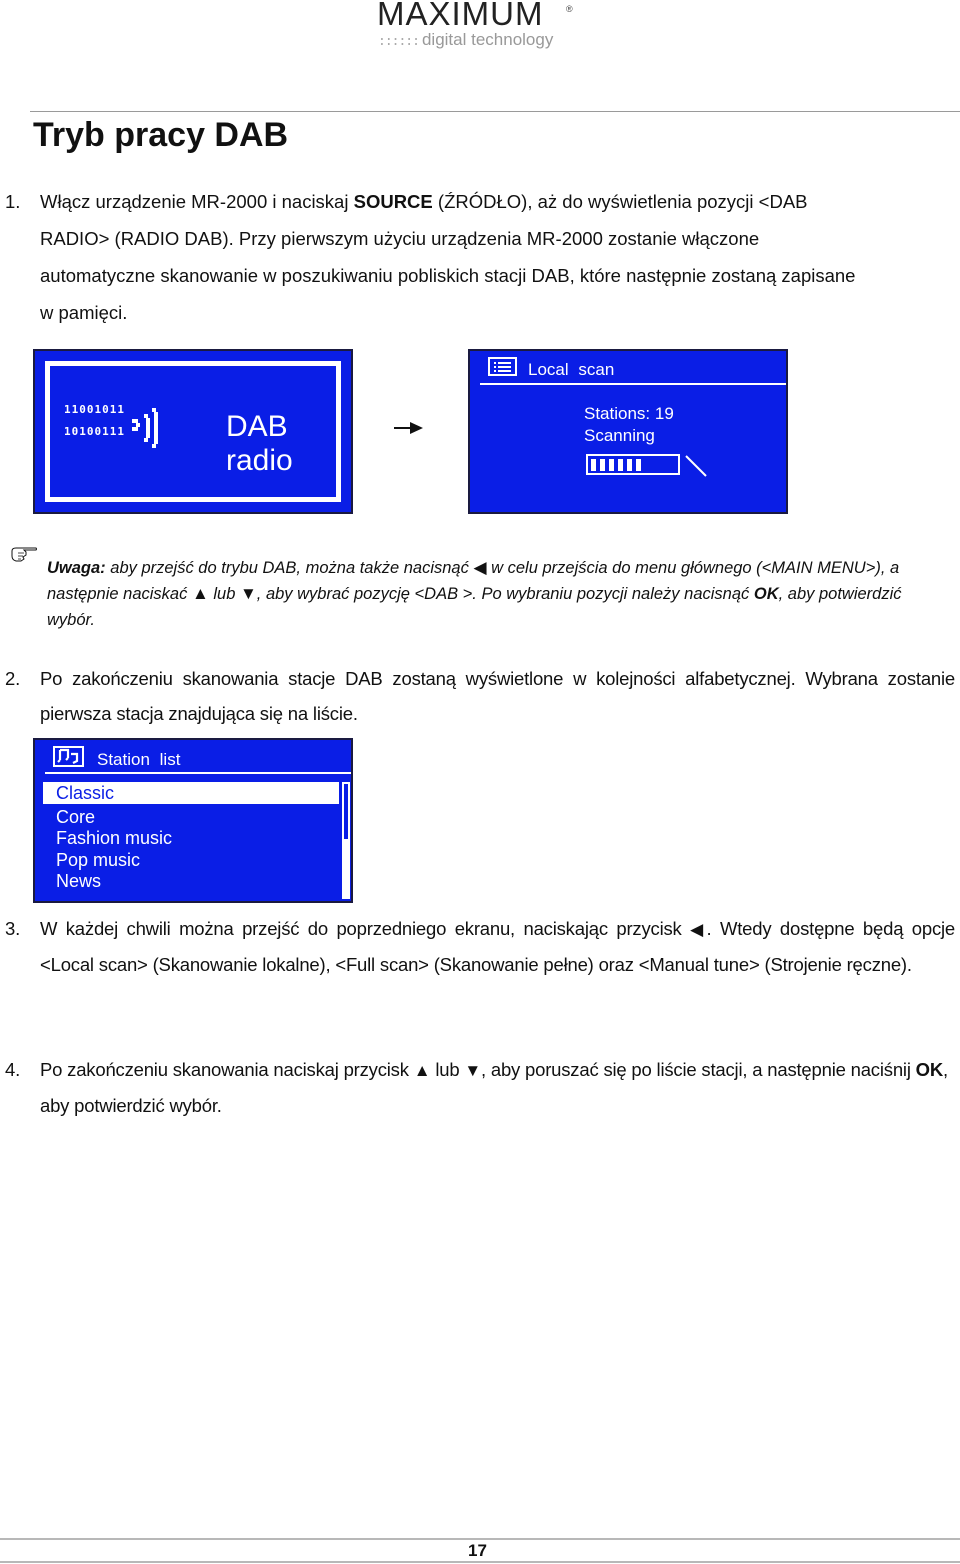 This screenshot has width=960, height=1564. What do you see at coordinates (477, 1550) in the screenshot?
I see `page-number: 17` at bounding box center [477, 1550].